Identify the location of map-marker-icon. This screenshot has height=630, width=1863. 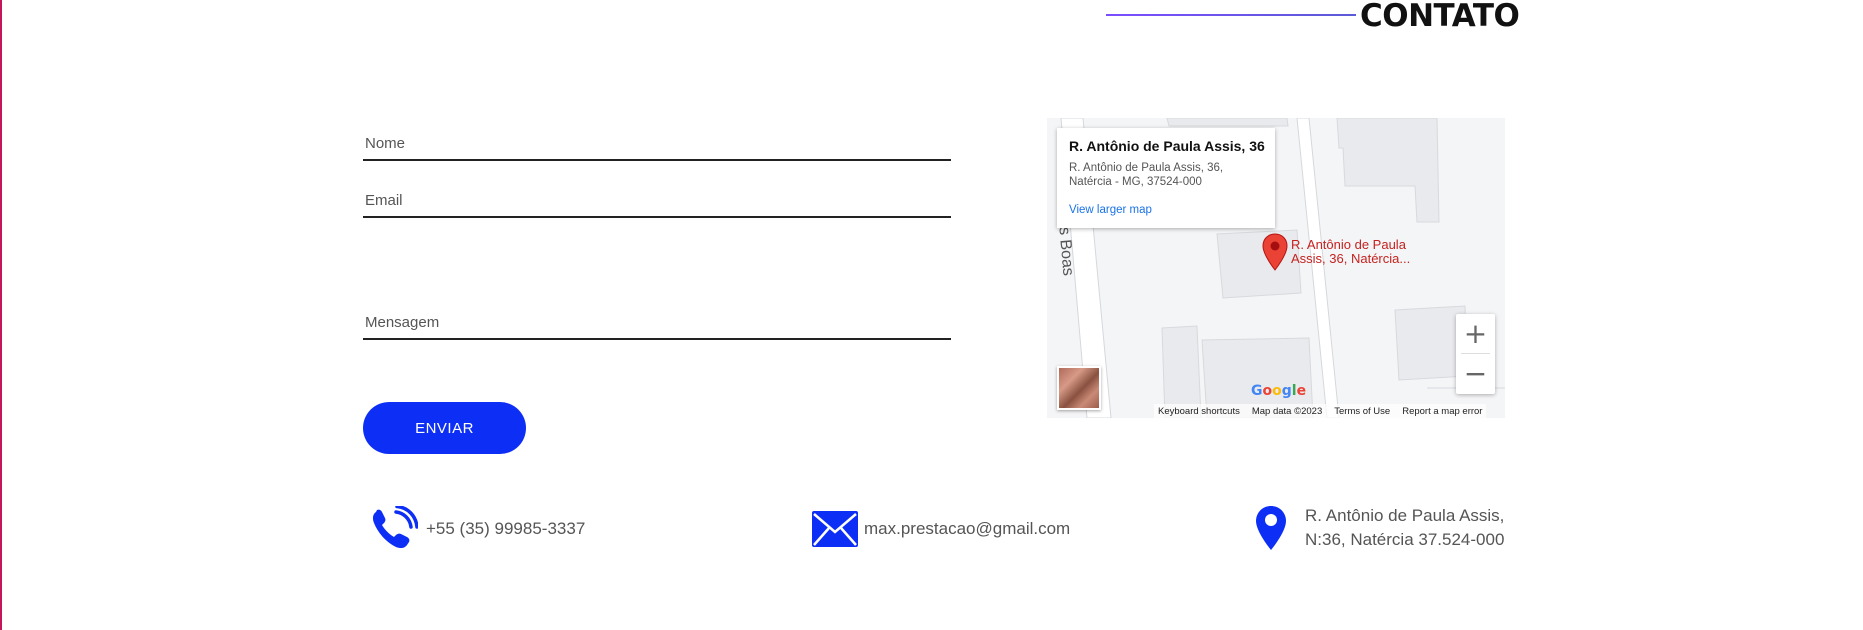
(1275, 252).